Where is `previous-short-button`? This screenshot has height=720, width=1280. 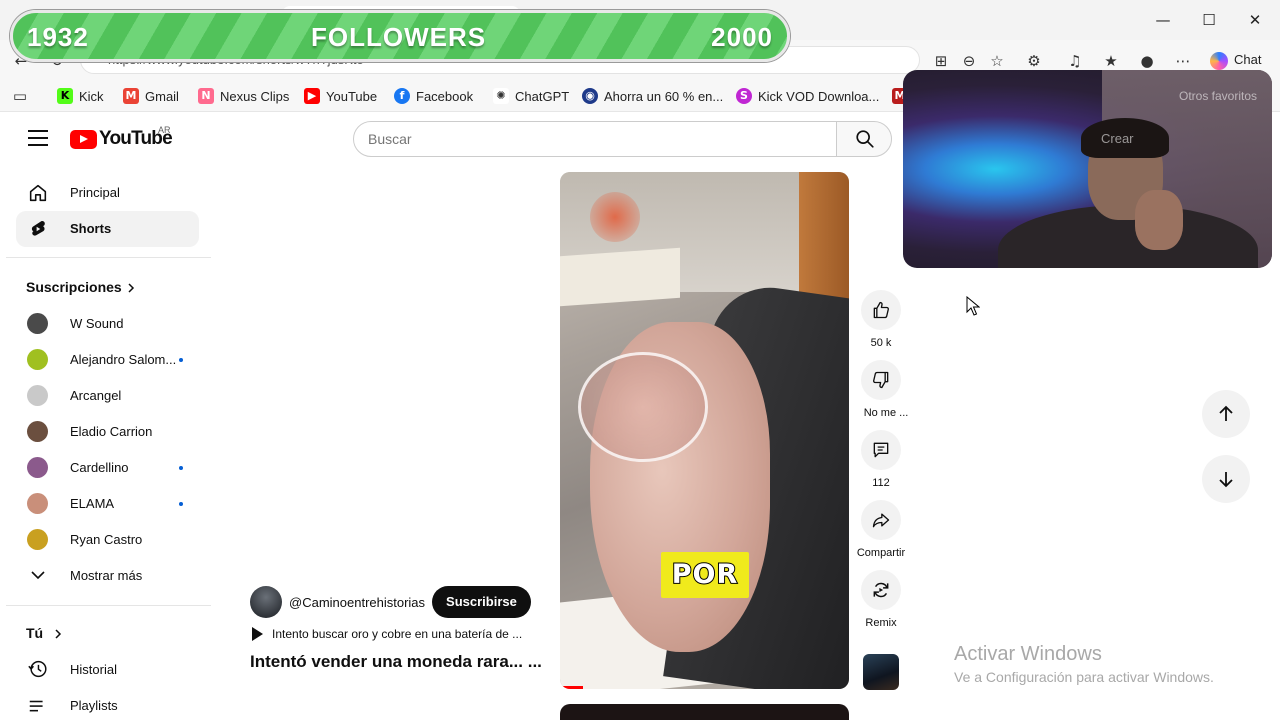 previous-short-button is located at coordinates (1226, 414).